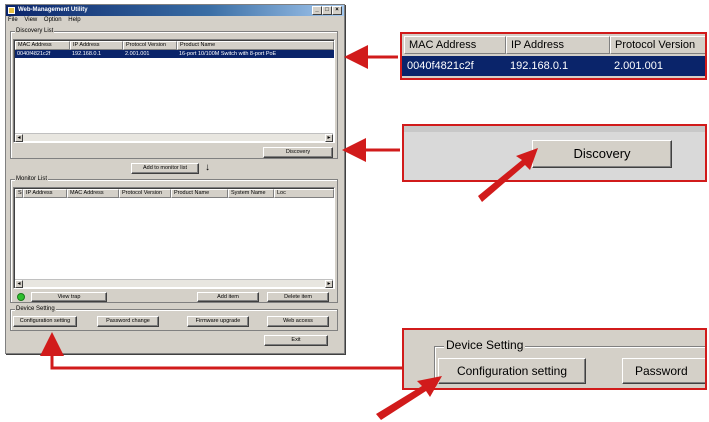 The height and width of the screenshot is (422, 709). What do you see at coordinates (508, 175) in the screenshot?
I see `pointer-arrow-discovery` at bounding box center [508, 175].